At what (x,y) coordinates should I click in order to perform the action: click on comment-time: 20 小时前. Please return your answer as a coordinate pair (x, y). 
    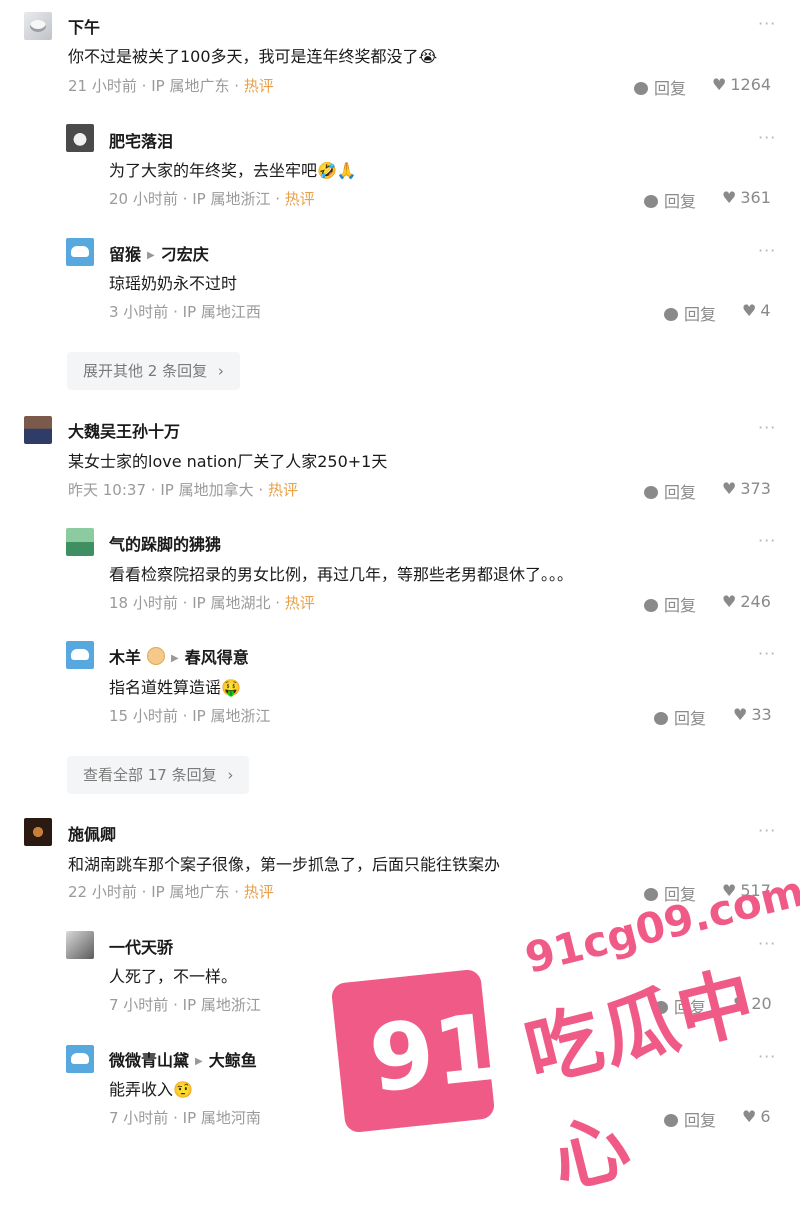
    Looking at the image, I should click on (143, 199).